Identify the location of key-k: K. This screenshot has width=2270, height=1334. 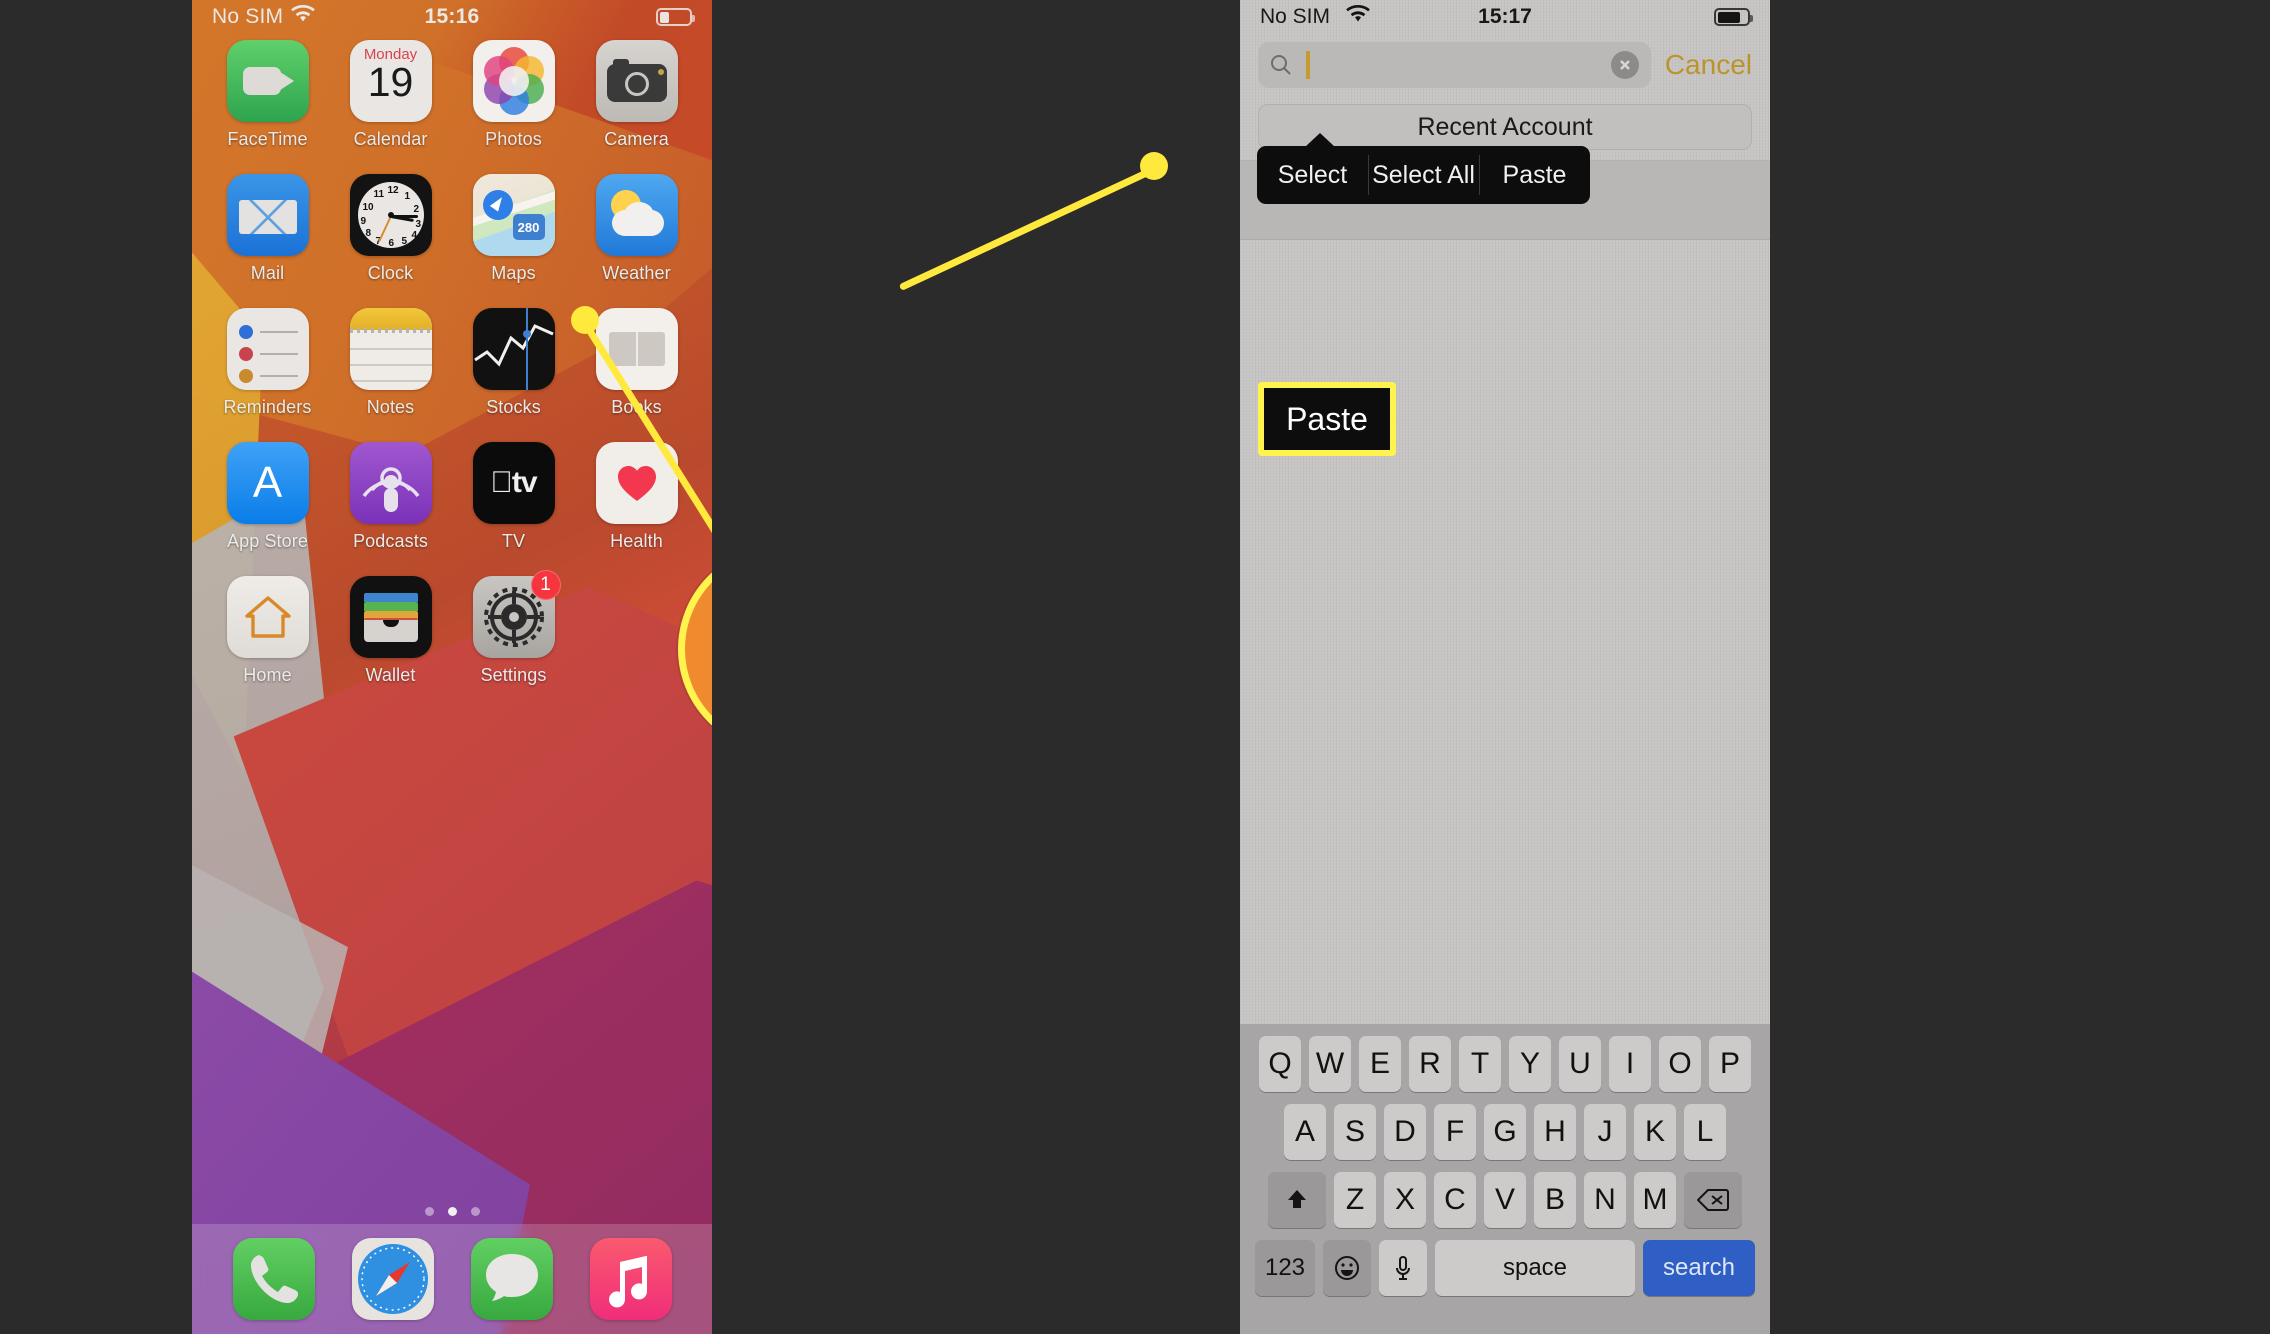
(1655, 1132).